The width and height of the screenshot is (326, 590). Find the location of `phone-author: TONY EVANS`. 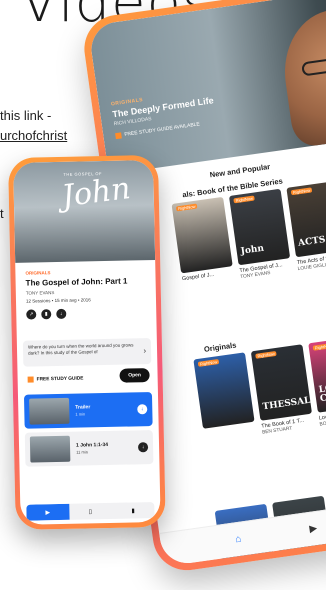

phone-author: TONY EVANS is located at coordinates (40, 293).